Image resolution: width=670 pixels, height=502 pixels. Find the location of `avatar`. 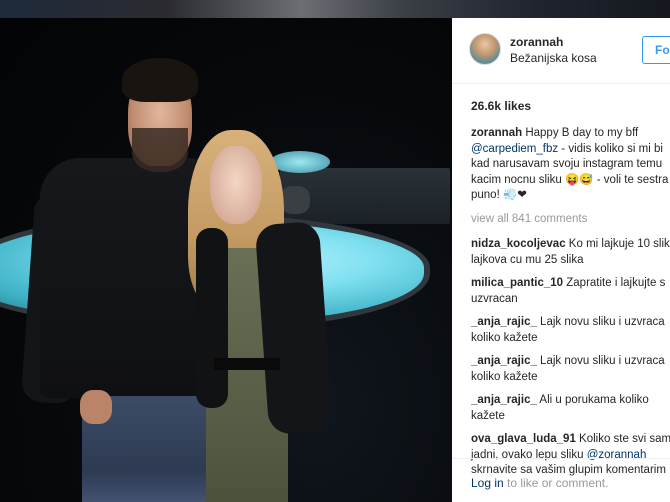

avatar is located at coordinates (485, 49).